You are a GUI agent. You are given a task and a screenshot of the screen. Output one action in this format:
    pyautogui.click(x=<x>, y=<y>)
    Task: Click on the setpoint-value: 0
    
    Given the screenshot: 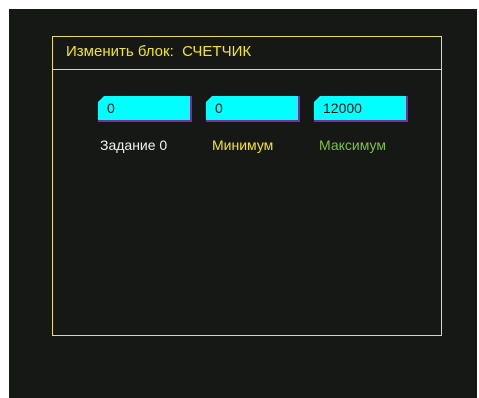 What is the action you would take?
    pyautogui.click(x=111, y=108)
    